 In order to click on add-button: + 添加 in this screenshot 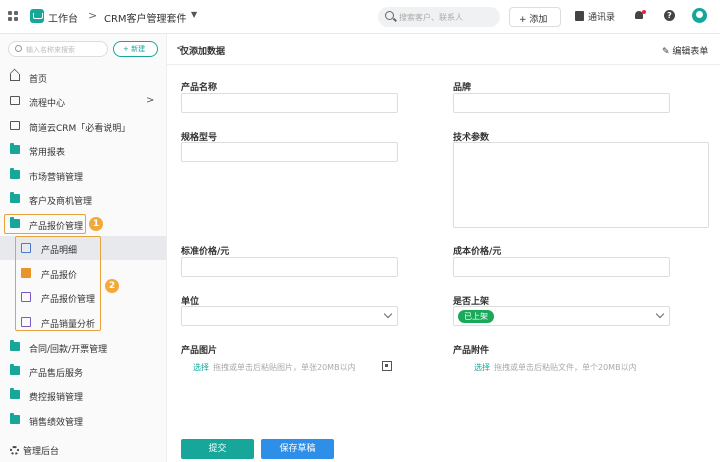, I will do `click(535, 17)`.